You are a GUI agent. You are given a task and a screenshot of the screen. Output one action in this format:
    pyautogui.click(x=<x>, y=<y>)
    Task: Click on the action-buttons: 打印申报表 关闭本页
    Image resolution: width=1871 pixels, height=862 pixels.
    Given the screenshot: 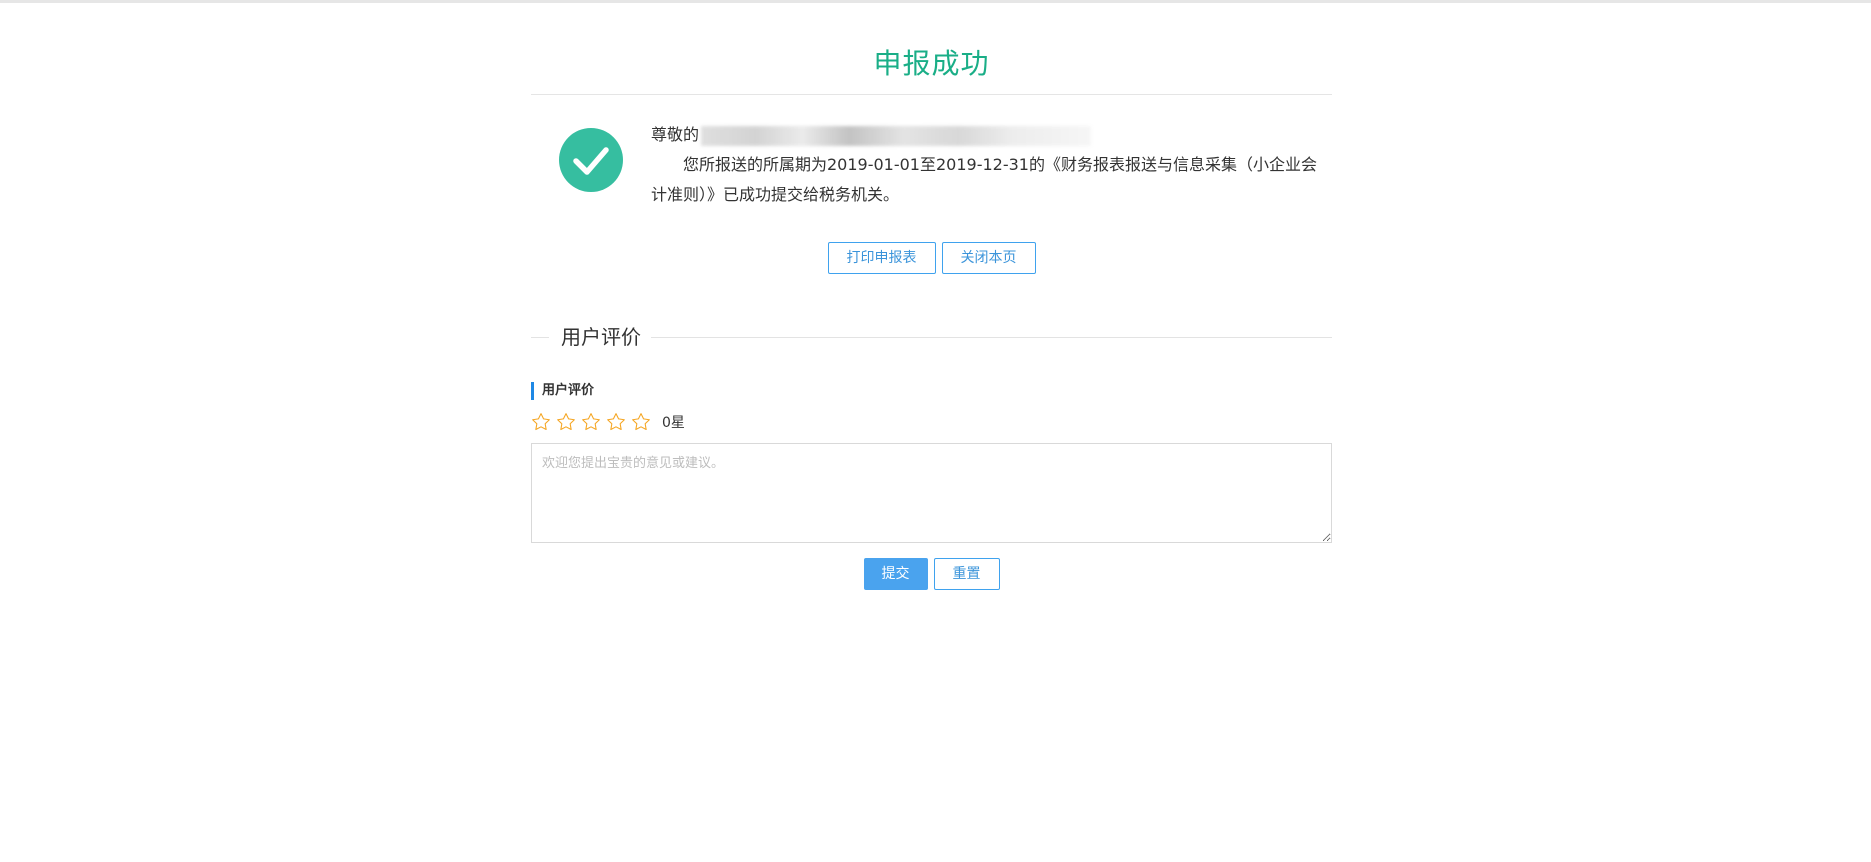 What is the action you would take?
    pyautogui.click(x=931, y=258)
    